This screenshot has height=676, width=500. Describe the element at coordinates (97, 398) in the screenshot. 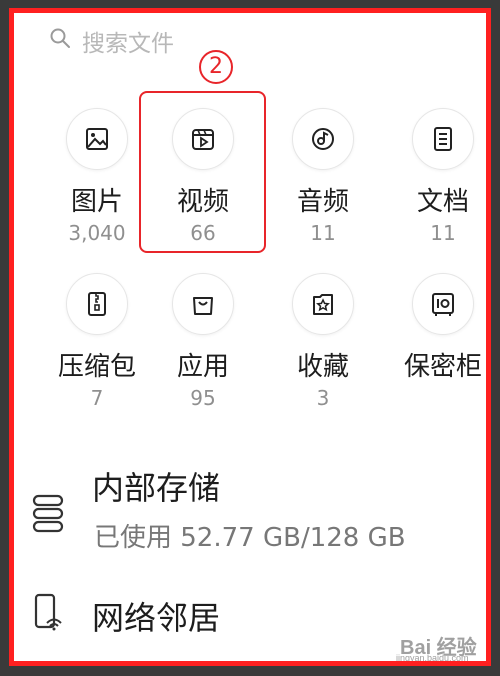

I see `category-count: 7` at that location.